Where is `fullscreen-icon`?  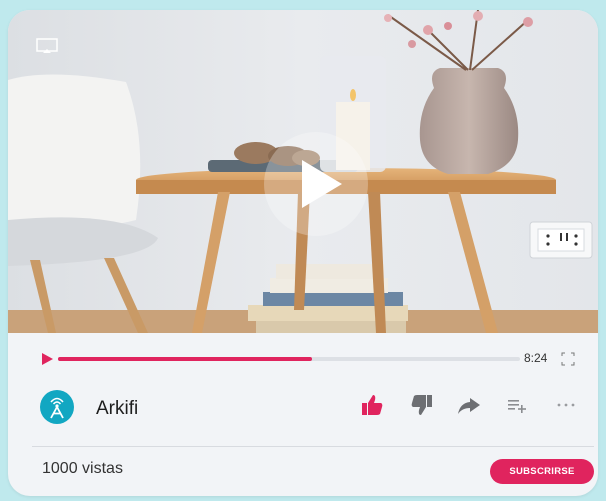
fullscreen-icon is located at coordinates (568, 359).